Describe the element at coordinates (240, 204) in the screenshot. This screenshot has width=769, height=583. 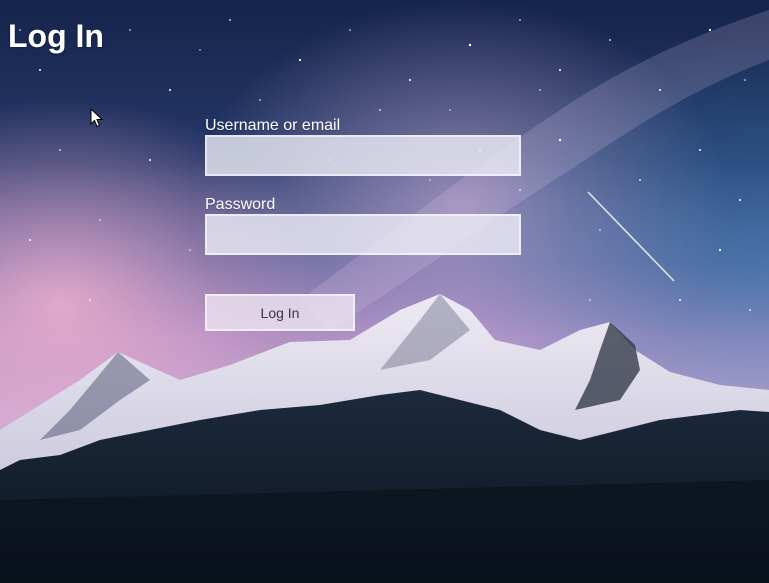
I see `password-label: Password` at that location.